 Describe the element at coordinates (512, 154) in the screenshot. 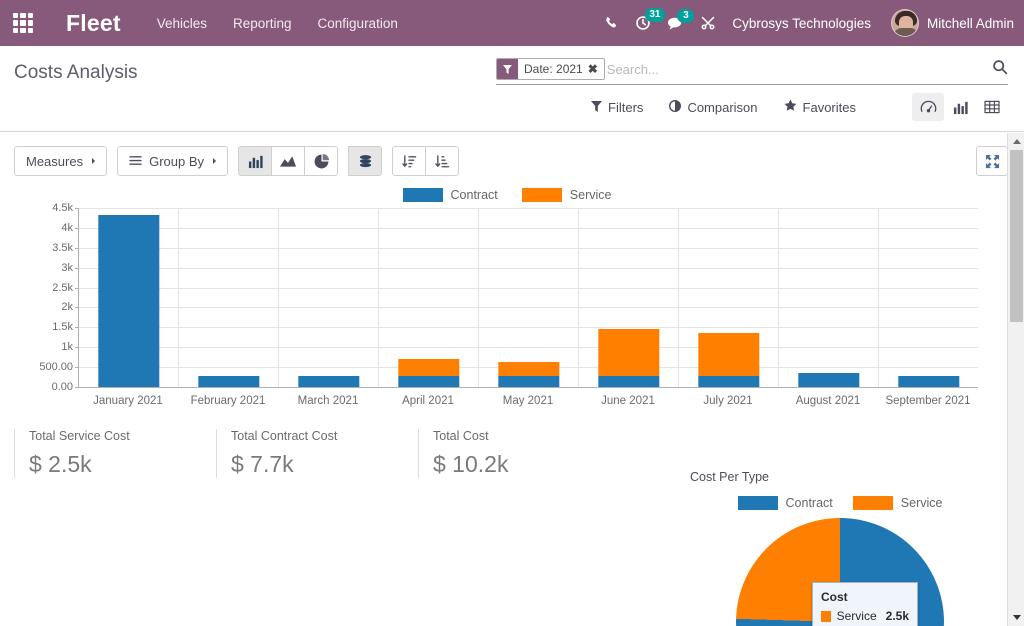

I see `graph-toolbar: Measures Group By` at that location.